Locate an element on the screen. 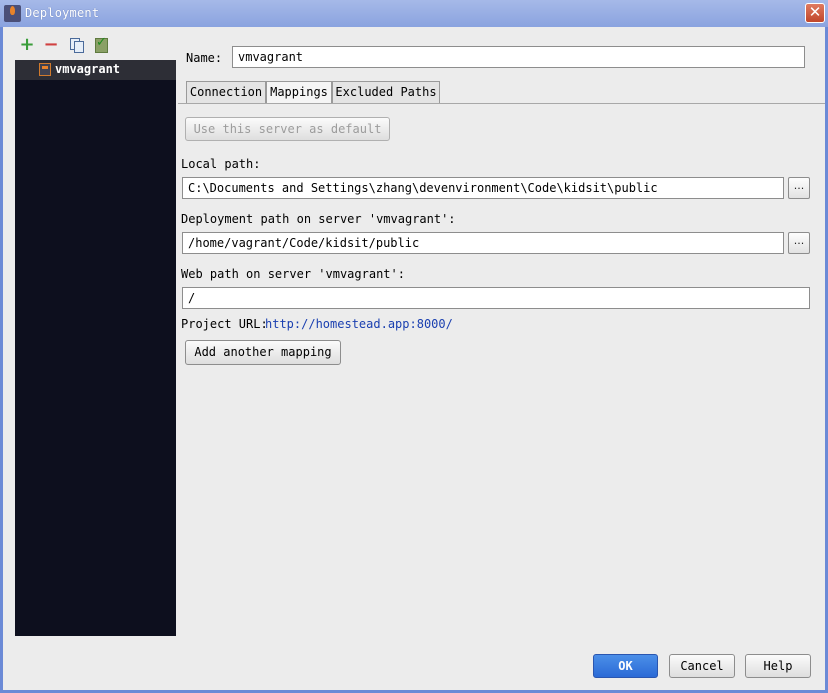  phpstorm-app-icon is located at coordinates (12, 13).